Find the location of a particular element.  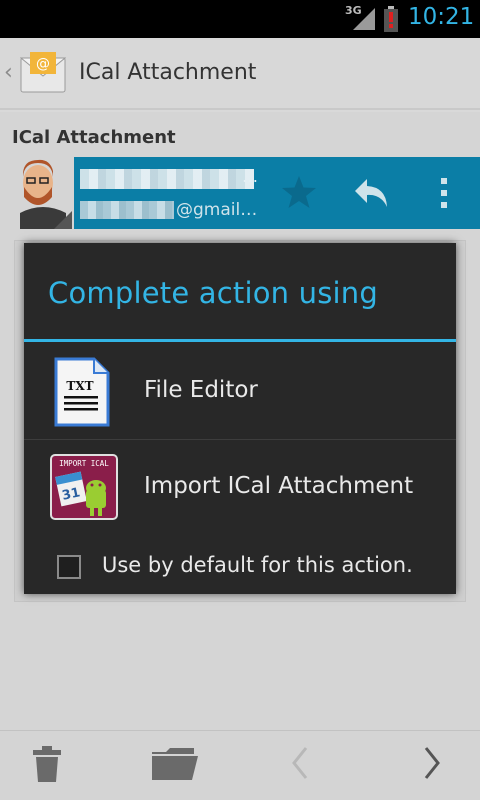

clock: 10:21 is located at coordinates (441, 17).